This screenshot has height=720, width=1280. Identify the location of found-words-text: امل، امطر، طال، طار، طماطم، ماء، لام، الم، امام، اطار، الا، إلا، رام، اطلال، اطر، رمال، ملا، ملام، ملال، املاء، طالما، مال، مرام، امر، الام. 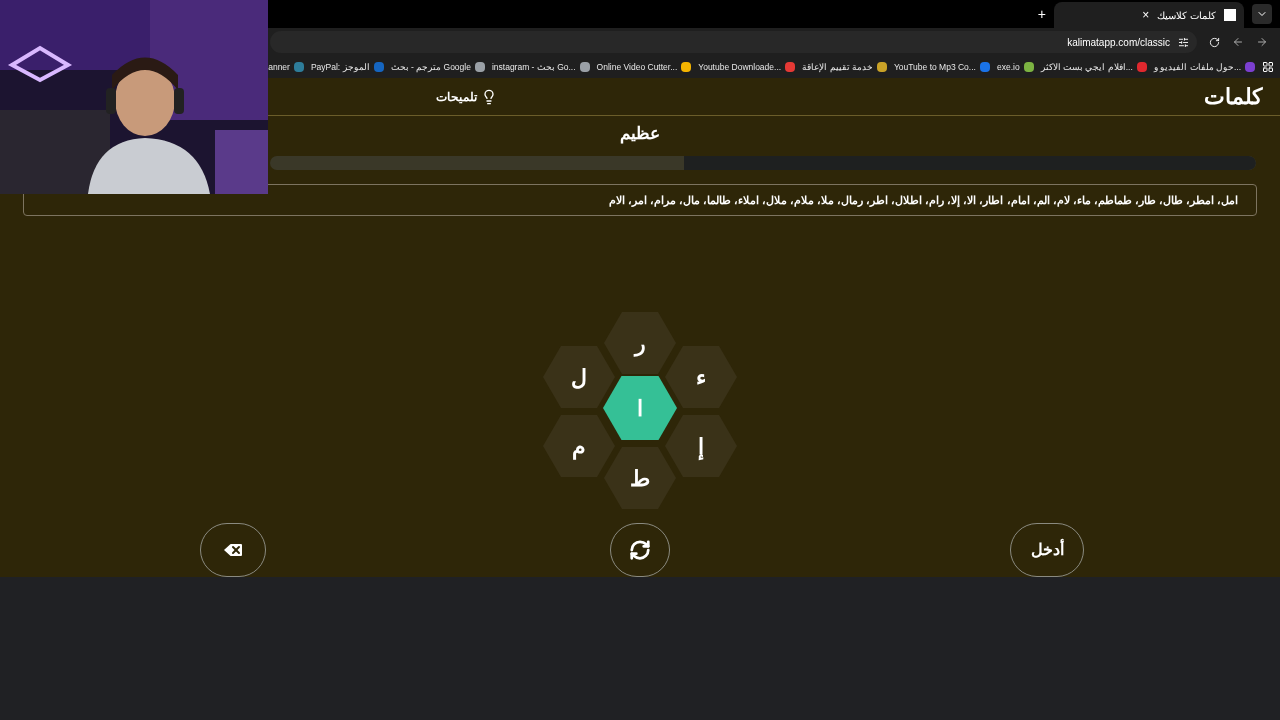
(923, 200).